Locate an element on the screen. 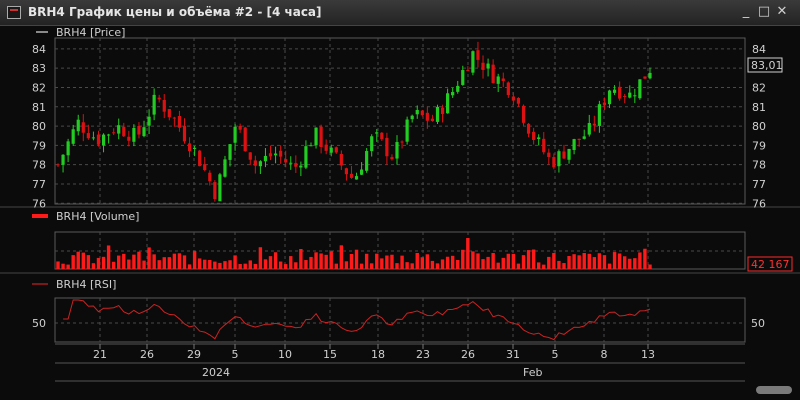 This screenshot has height=400, width=800. price-tick-left: 82 is located at coordinates (39, 87).